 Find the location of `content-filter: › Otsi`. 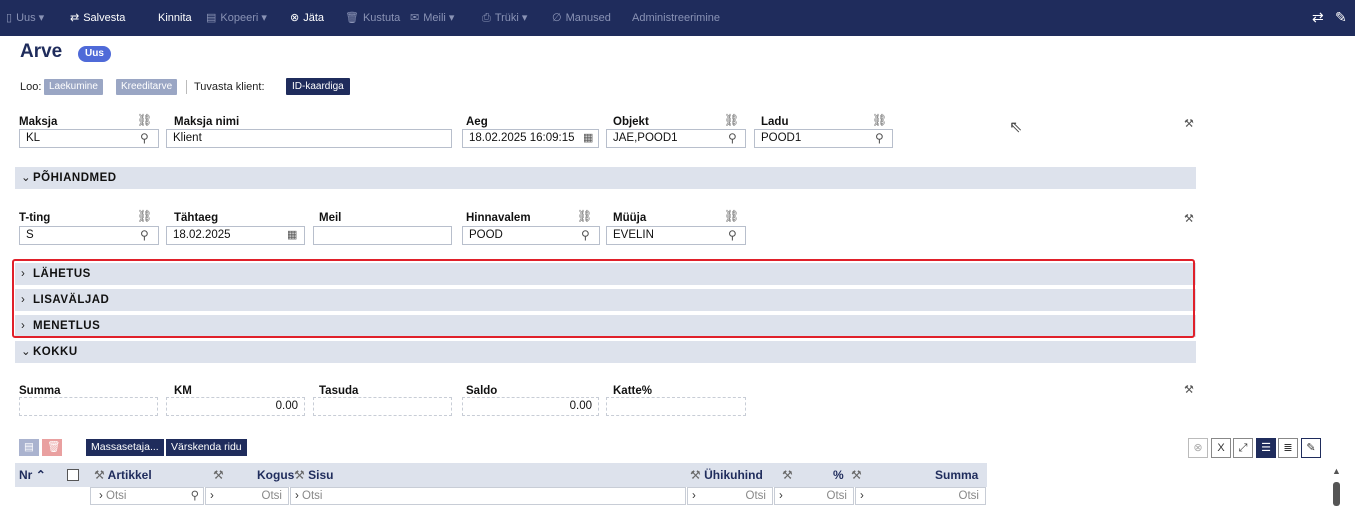

content-filter: › Otsi is located at coordinates (488, 496).